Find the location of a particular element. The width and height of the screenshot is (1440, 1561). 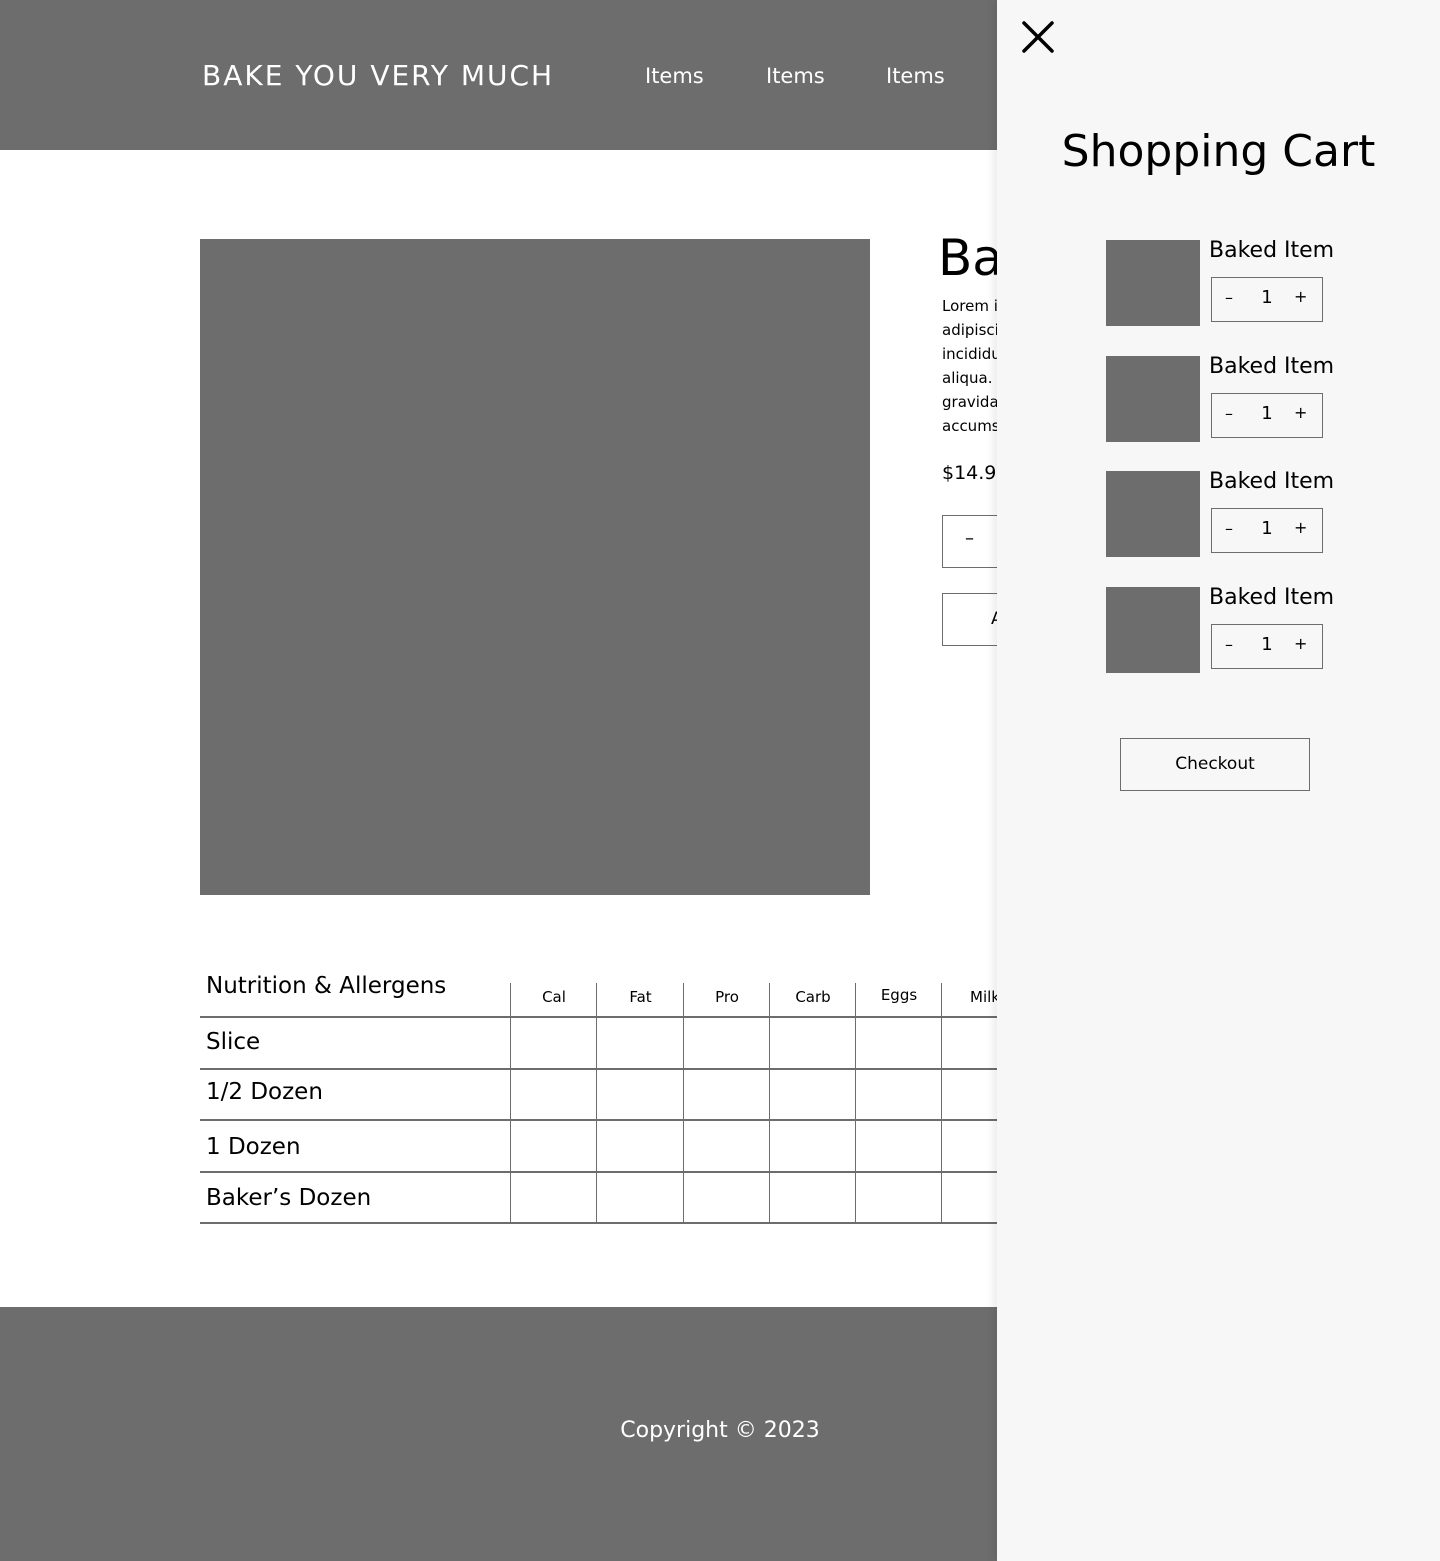

checkout-button: Checkout is located at coordinates (1215, 764).